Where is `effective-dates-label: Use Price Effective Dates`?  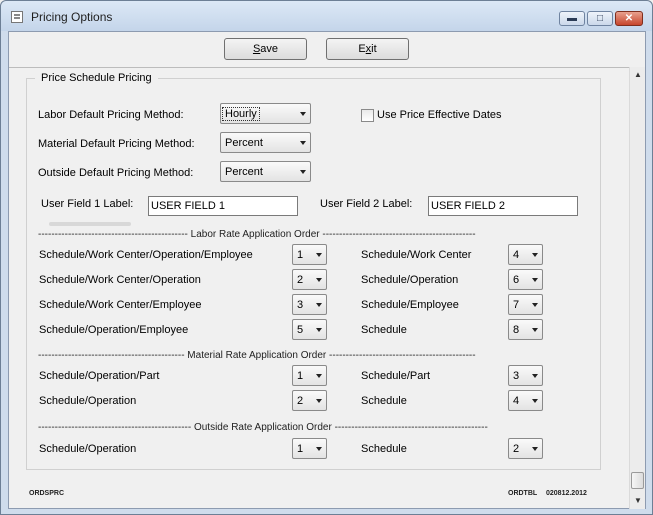
effective-dates-label: Use Price Effective Dates is located at coordinates (439, 115).